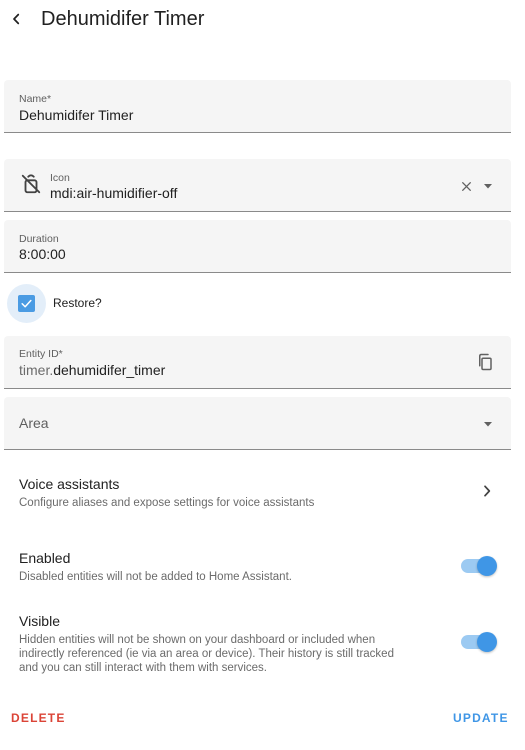 This screenshot has width=525, height=750. What do you see at coordinates (481, 718) in the screenshot?
I see `update-button: UPDATE` at bounding box center [481, 718].